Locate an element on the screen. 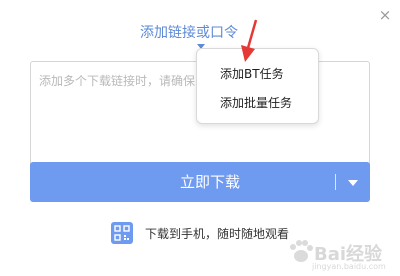 This screenshot has width=400, height=276. download-now-button: 立即下载 is located at coordinates (200, 182).